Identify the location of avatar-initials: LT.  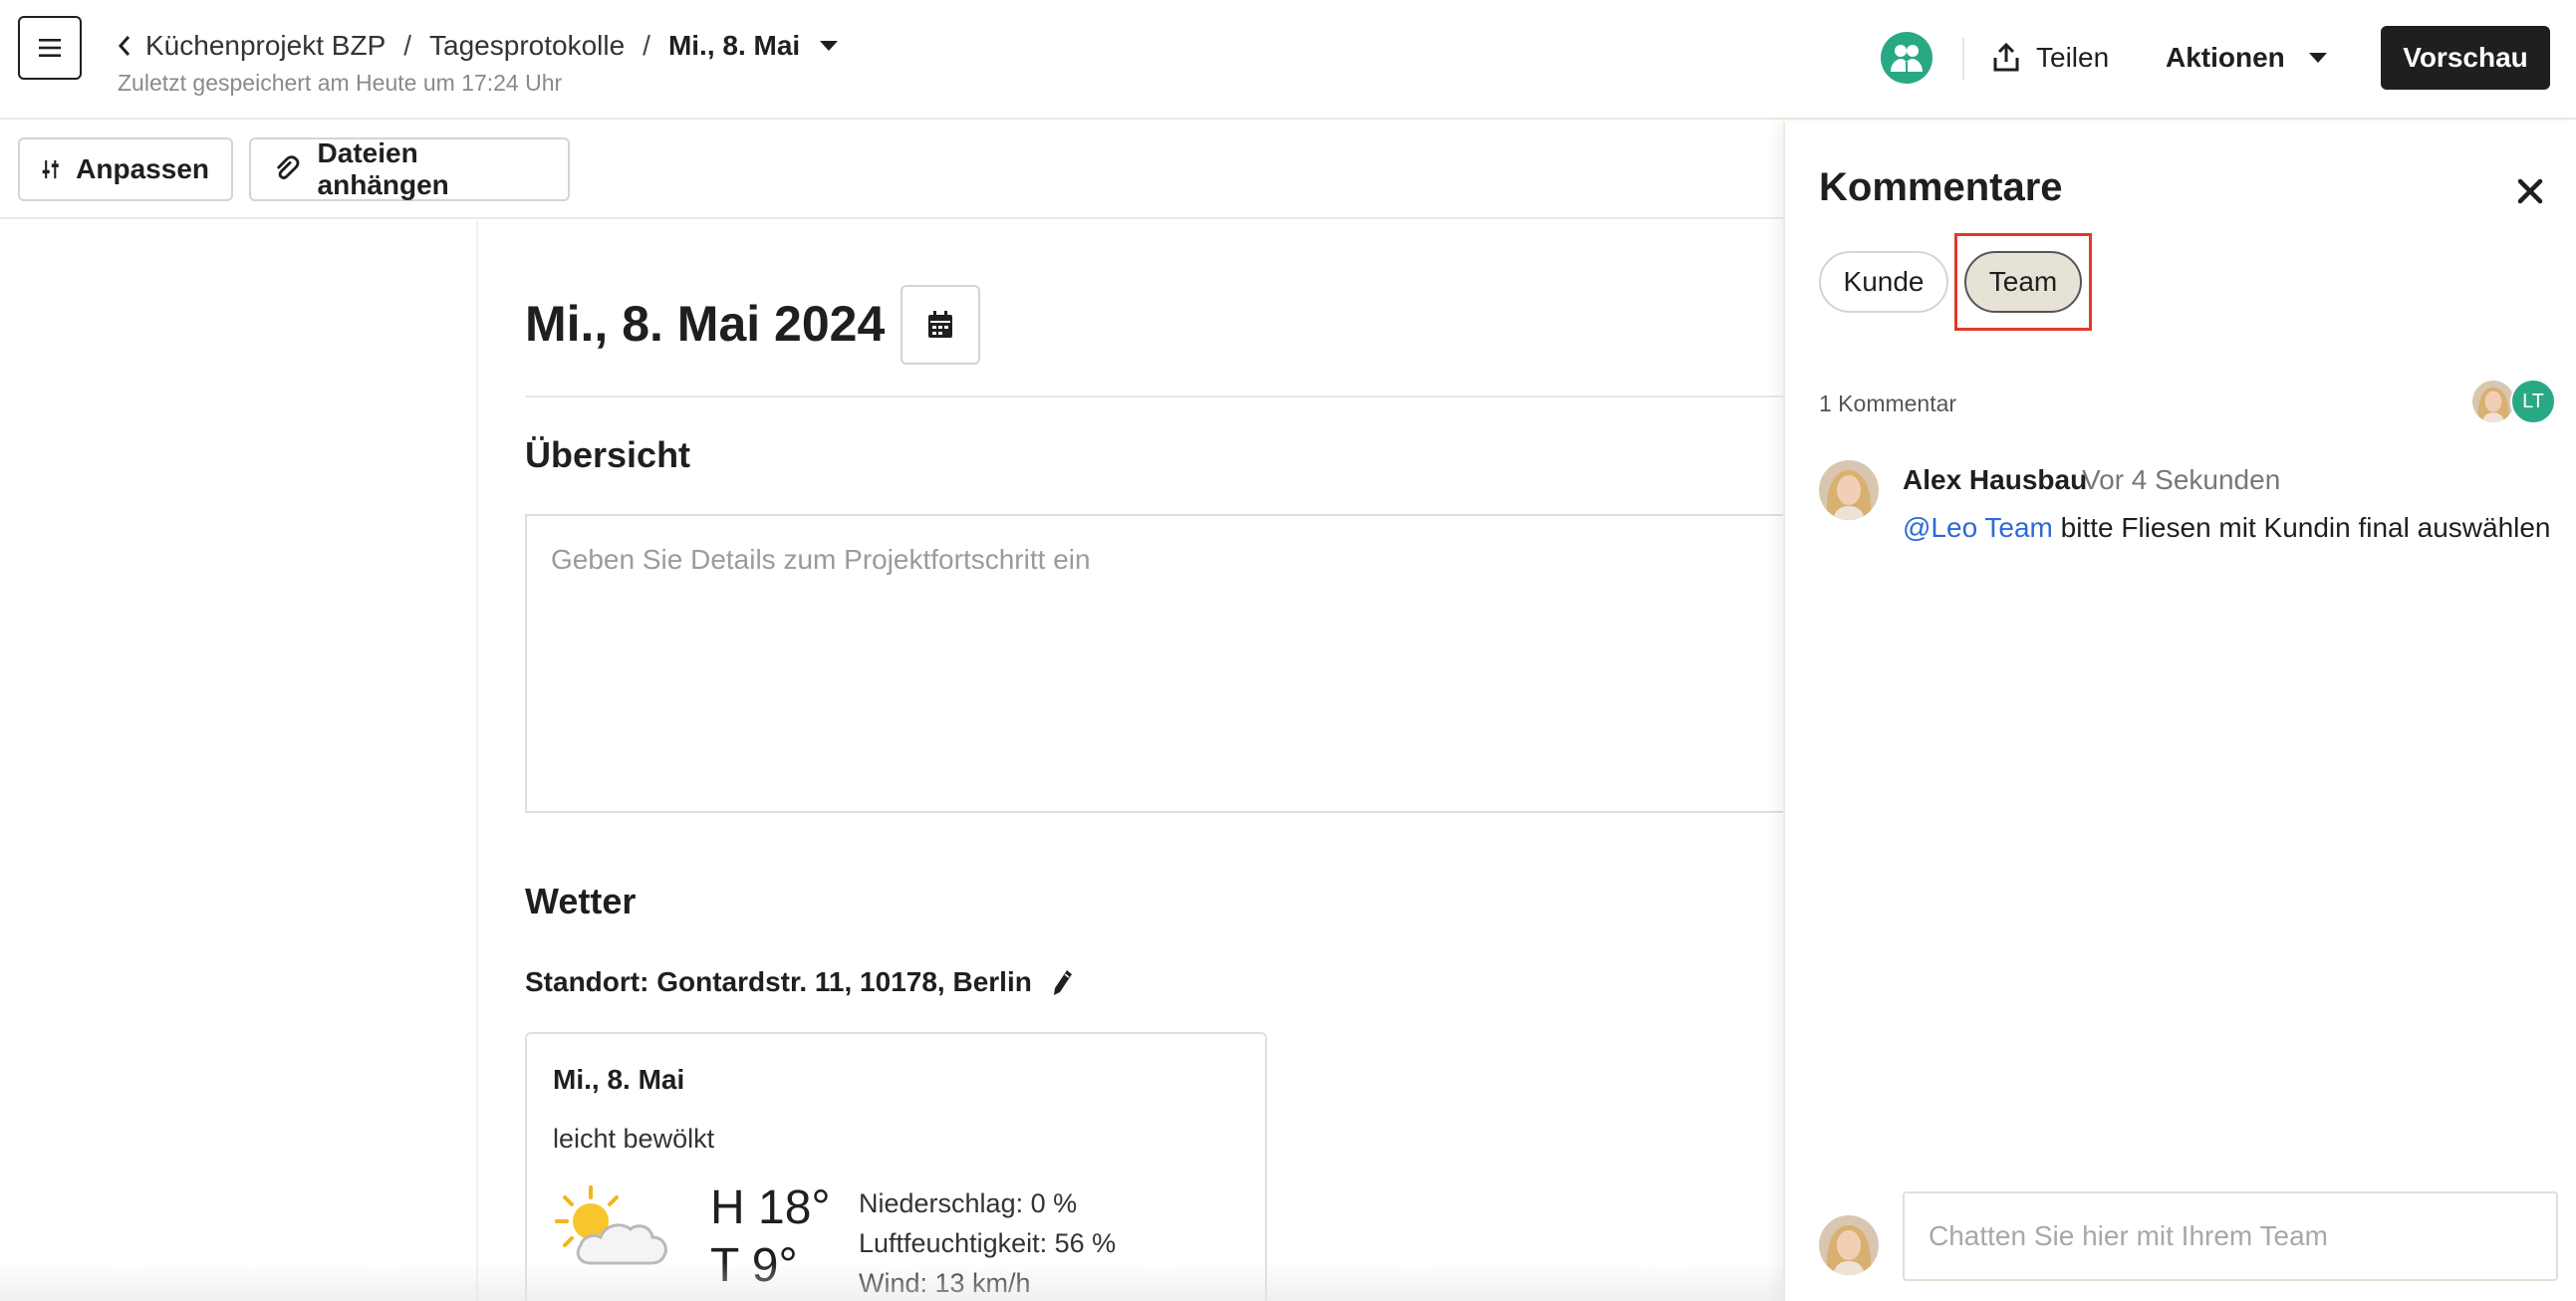
(2533, 402).